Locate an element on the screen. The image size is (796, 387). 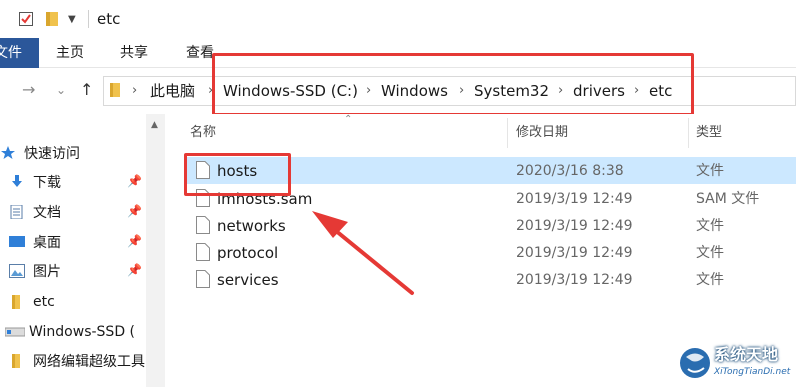
annotation-arrow is located at coordinates (363, 253).